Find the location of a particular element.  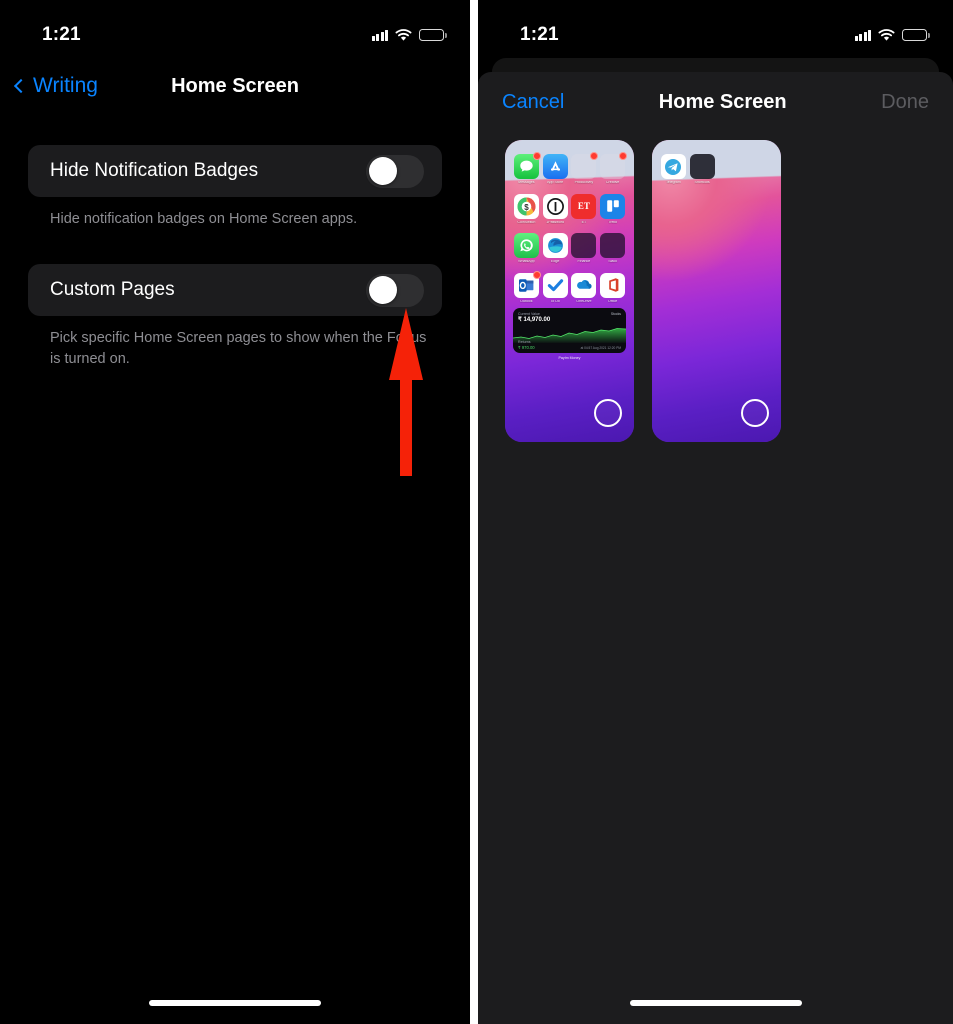

row-hide-notification-badges: Hide Notification Badges is located at coordinates (235, 171).